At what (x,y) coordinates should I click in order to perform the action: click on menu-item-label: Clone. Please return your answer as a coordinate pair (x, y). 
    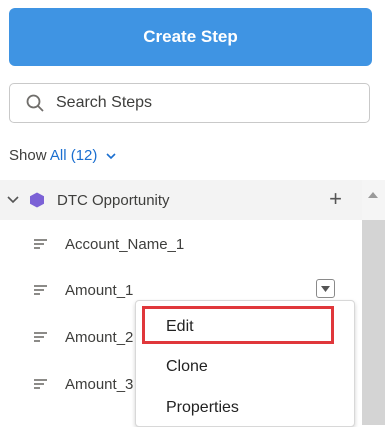
    Looking at the image, I should click on (187, 366).